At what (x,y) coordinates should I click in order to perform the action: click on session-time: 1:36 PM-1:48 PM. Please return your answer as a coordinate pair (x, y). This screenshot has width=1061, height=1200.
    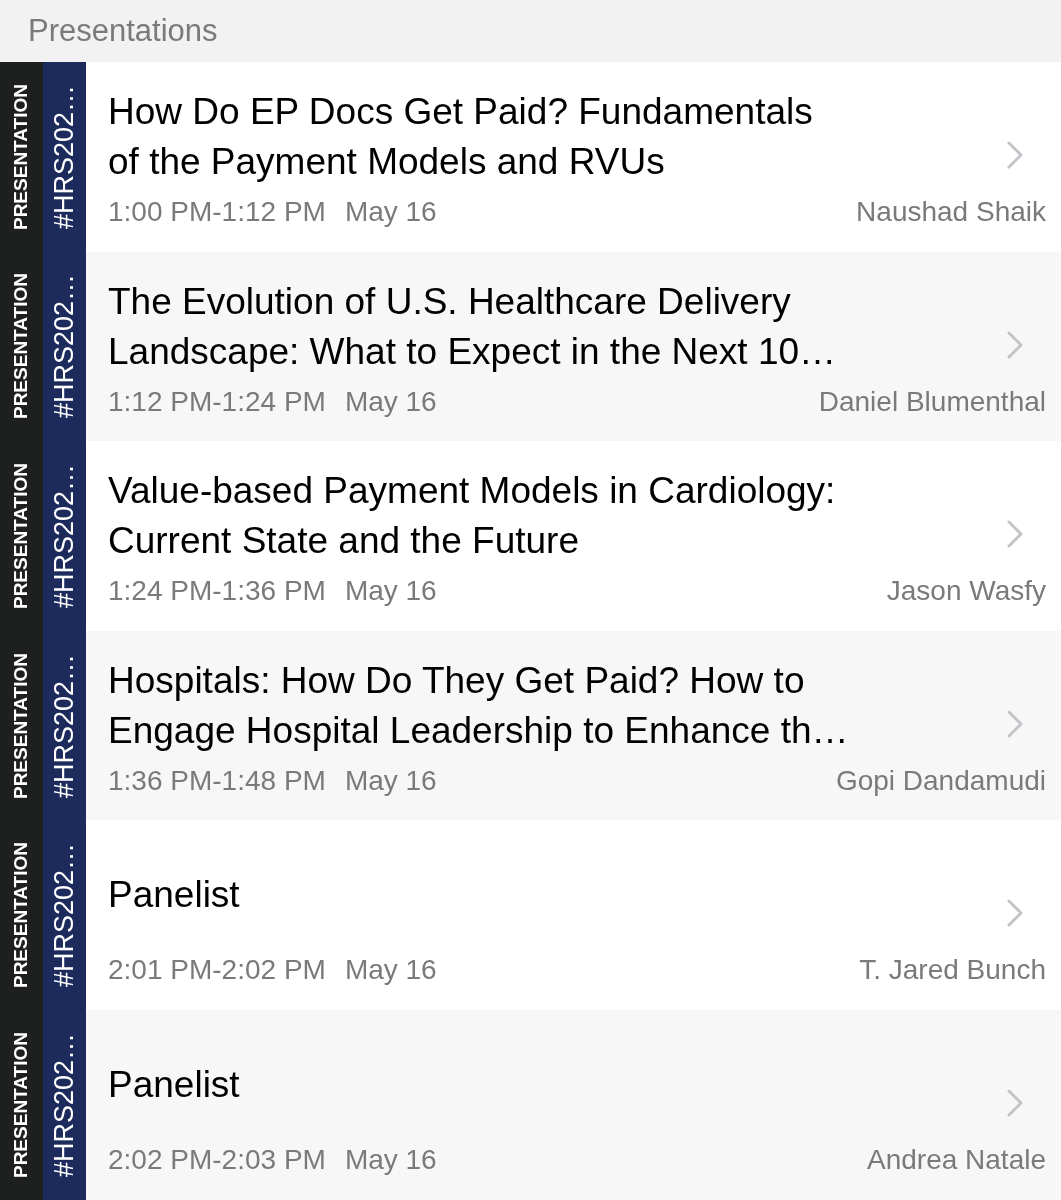
    Looking at the image, I should click on (217, 780).